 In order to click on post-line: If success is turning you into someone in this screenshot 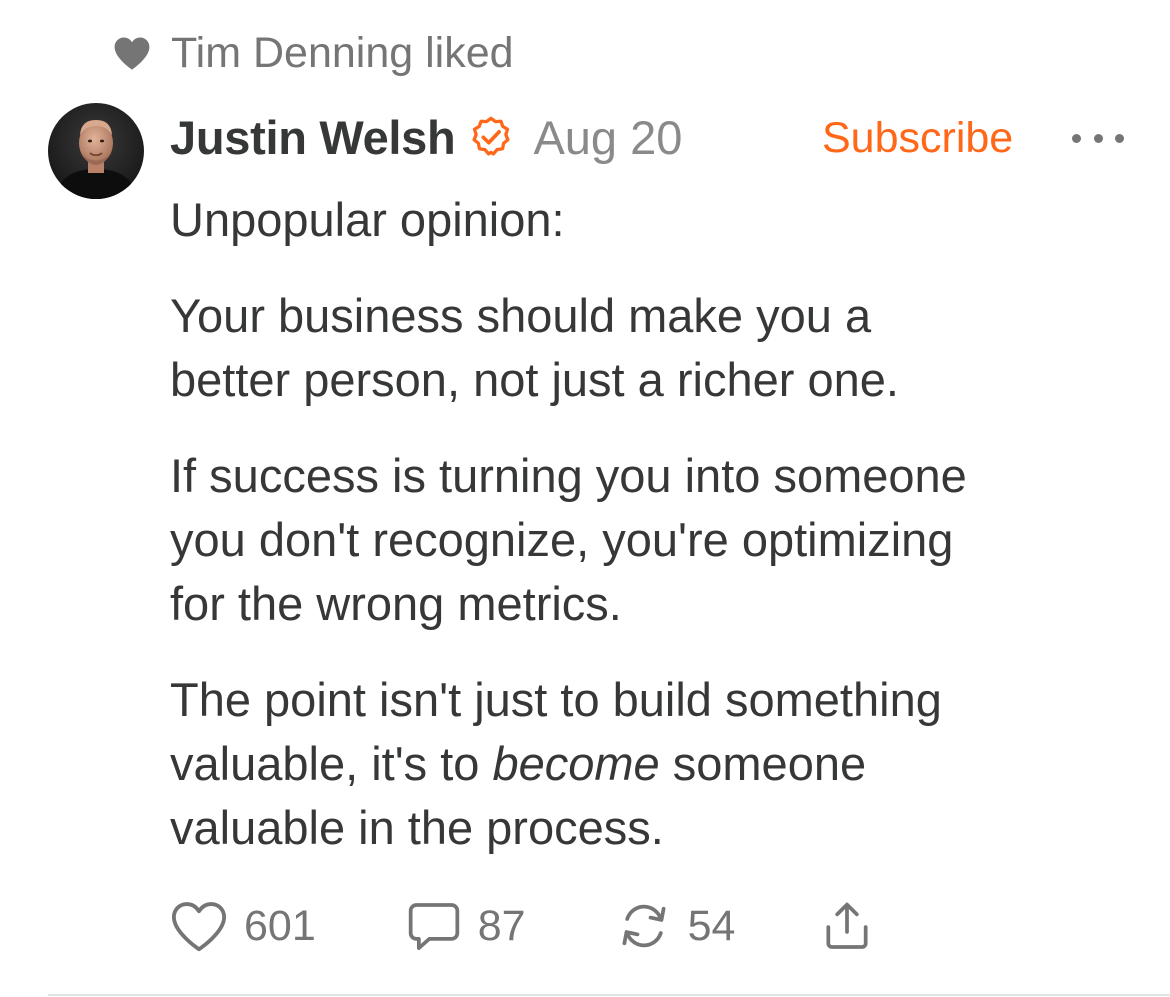, I will do `click(568, 475)`.